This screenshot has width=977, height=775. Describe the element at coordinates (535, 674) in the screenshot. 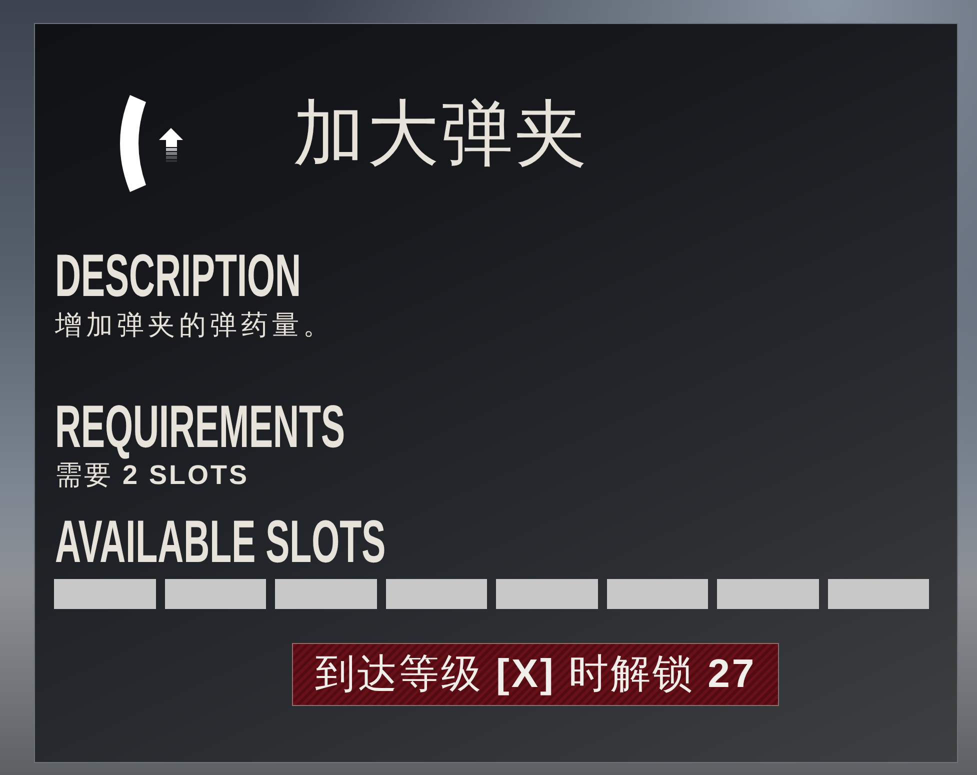

I see `unlock-notice: 到达等级 [X] 时解锁 27` at that location.